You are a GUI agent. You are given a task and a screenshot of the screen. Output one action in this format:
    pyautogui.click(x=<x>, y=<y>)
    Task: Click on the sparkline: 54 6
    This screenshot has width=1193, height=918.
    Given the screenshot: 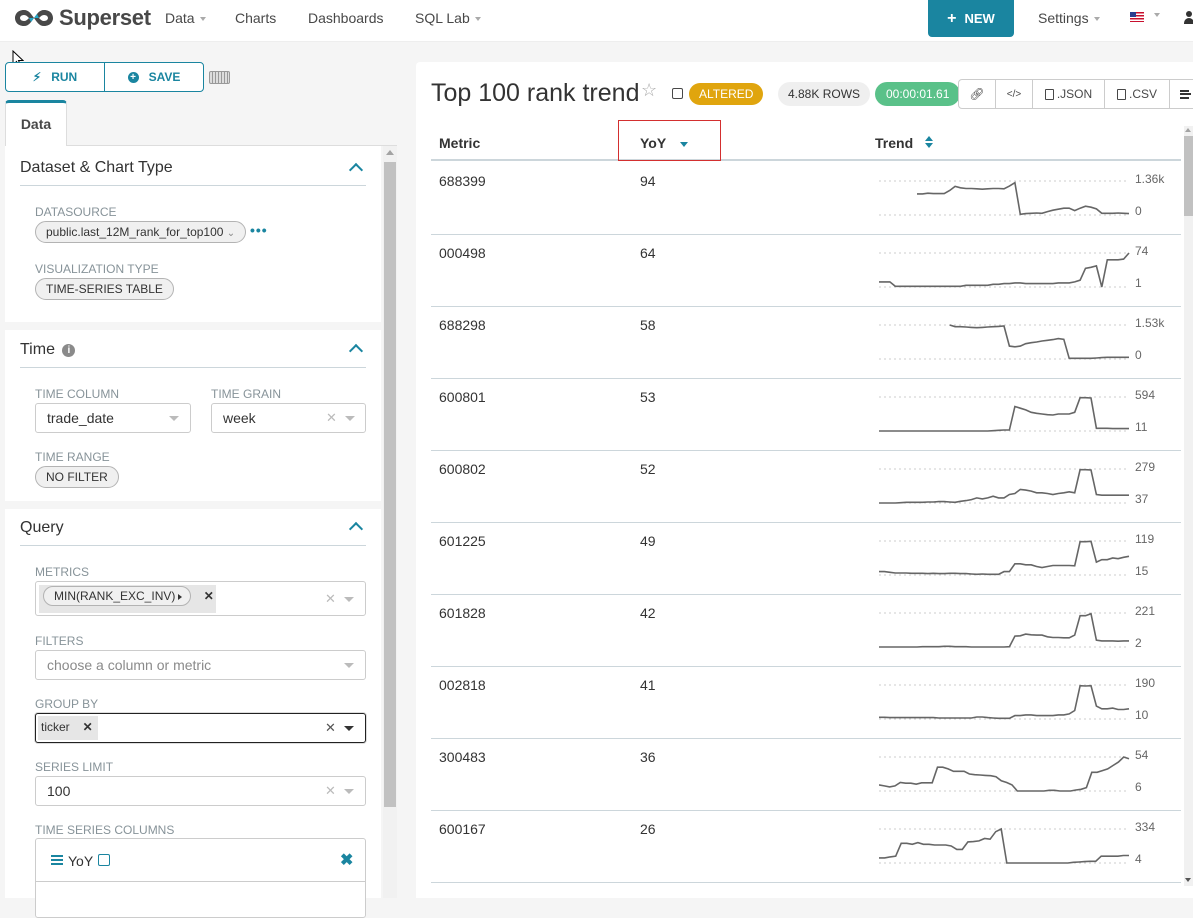 What is the action you would take?
    pyautogui.click(x=1023, y=775)
    